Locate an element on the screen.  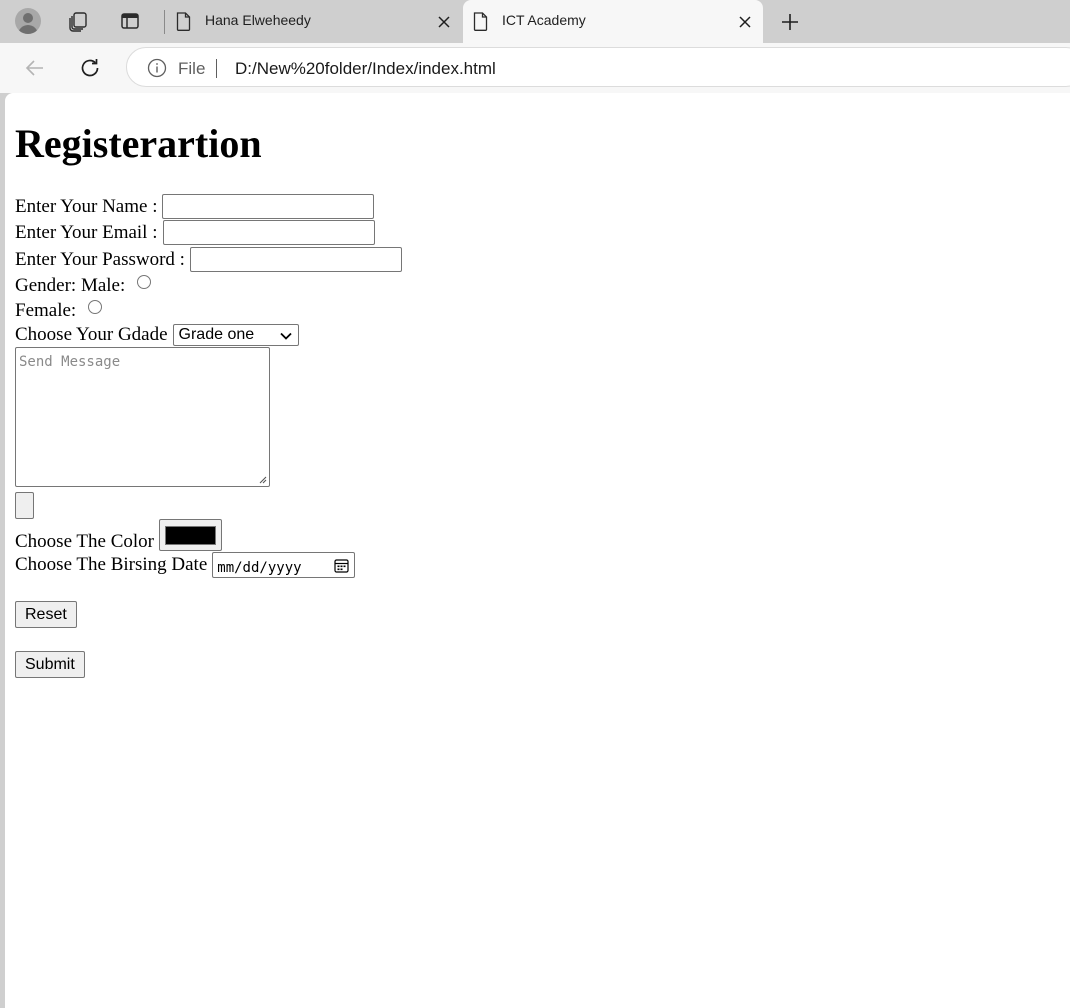
name-input is located at coordinates (268, 206).